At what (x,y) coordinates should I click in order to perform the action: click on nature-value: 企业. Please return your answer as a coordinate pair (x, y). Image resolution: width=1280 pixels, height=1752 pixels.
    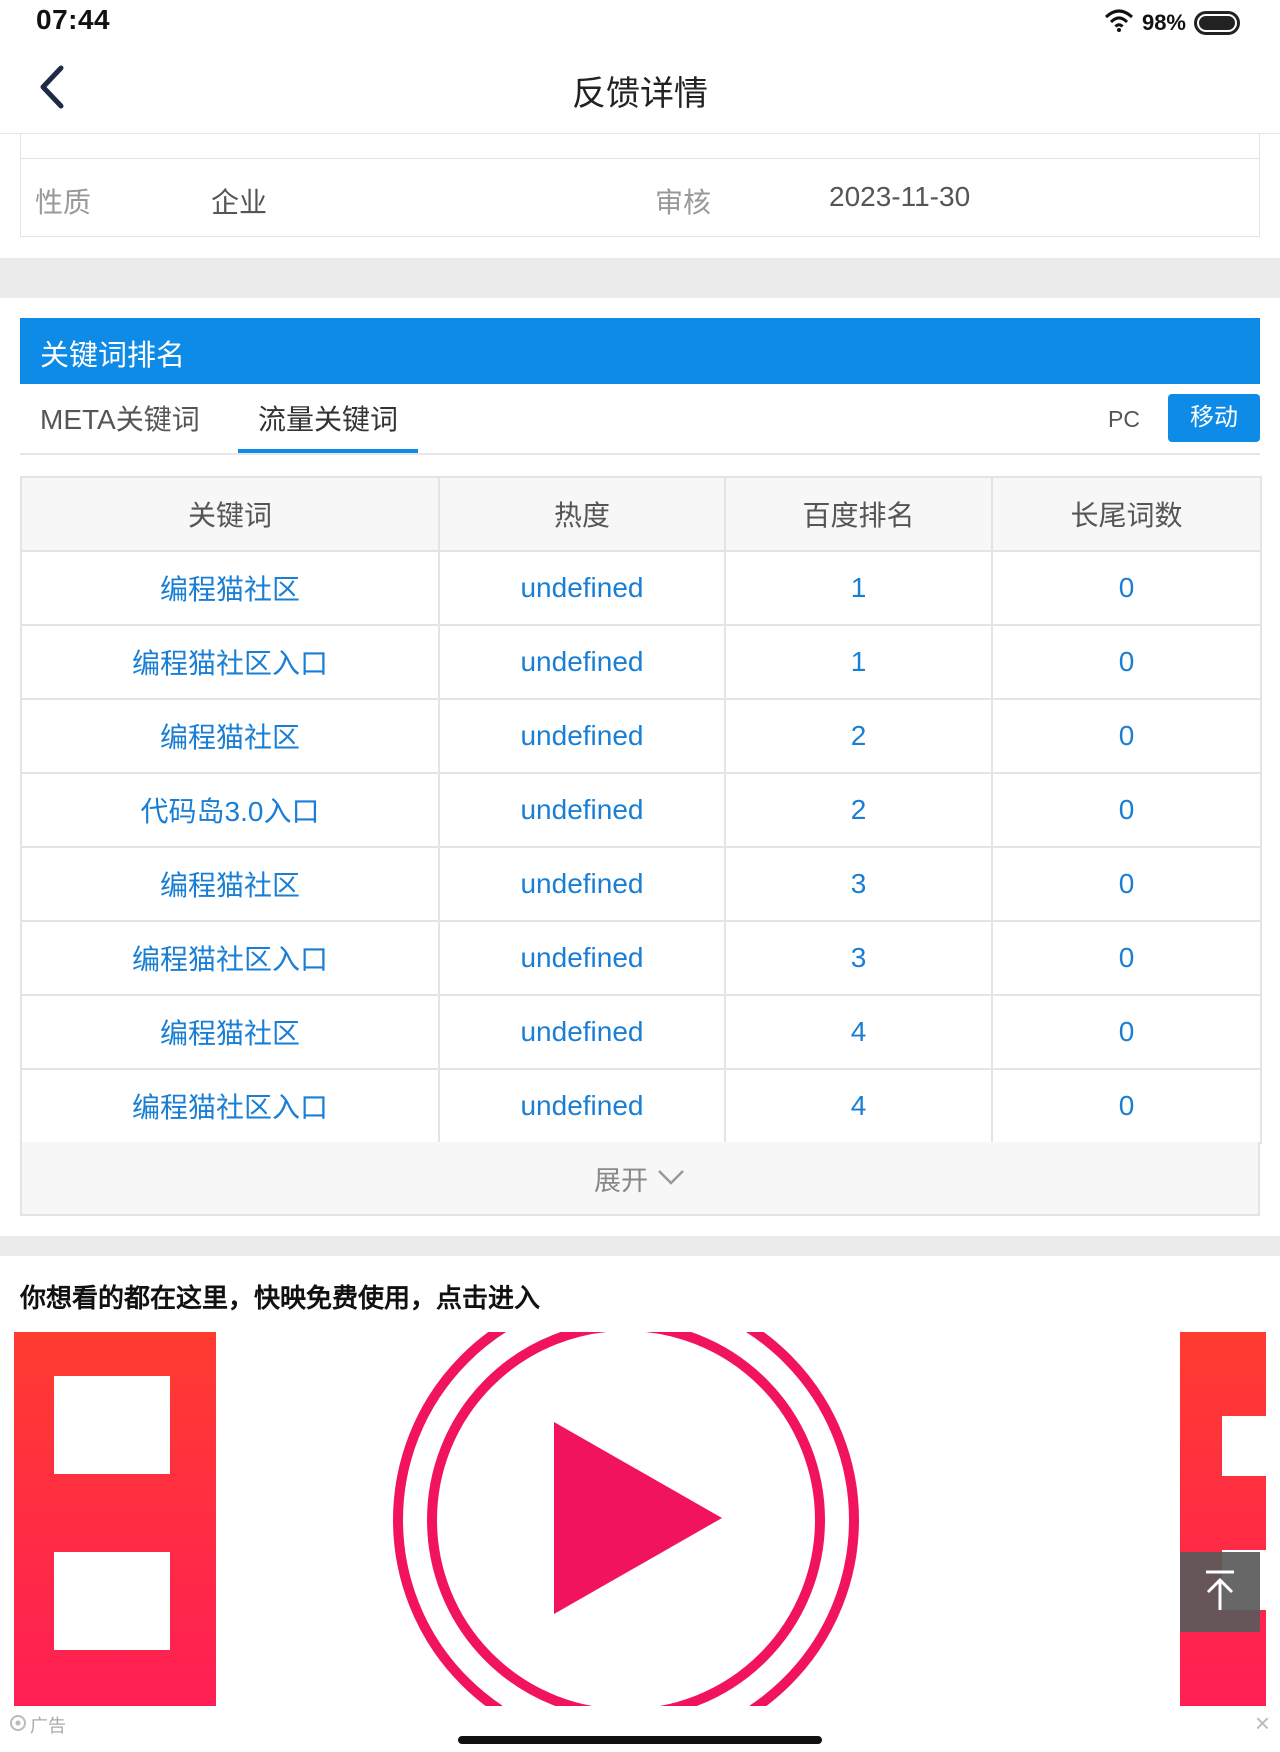
    Looking at the image, I should click on (239, 202).